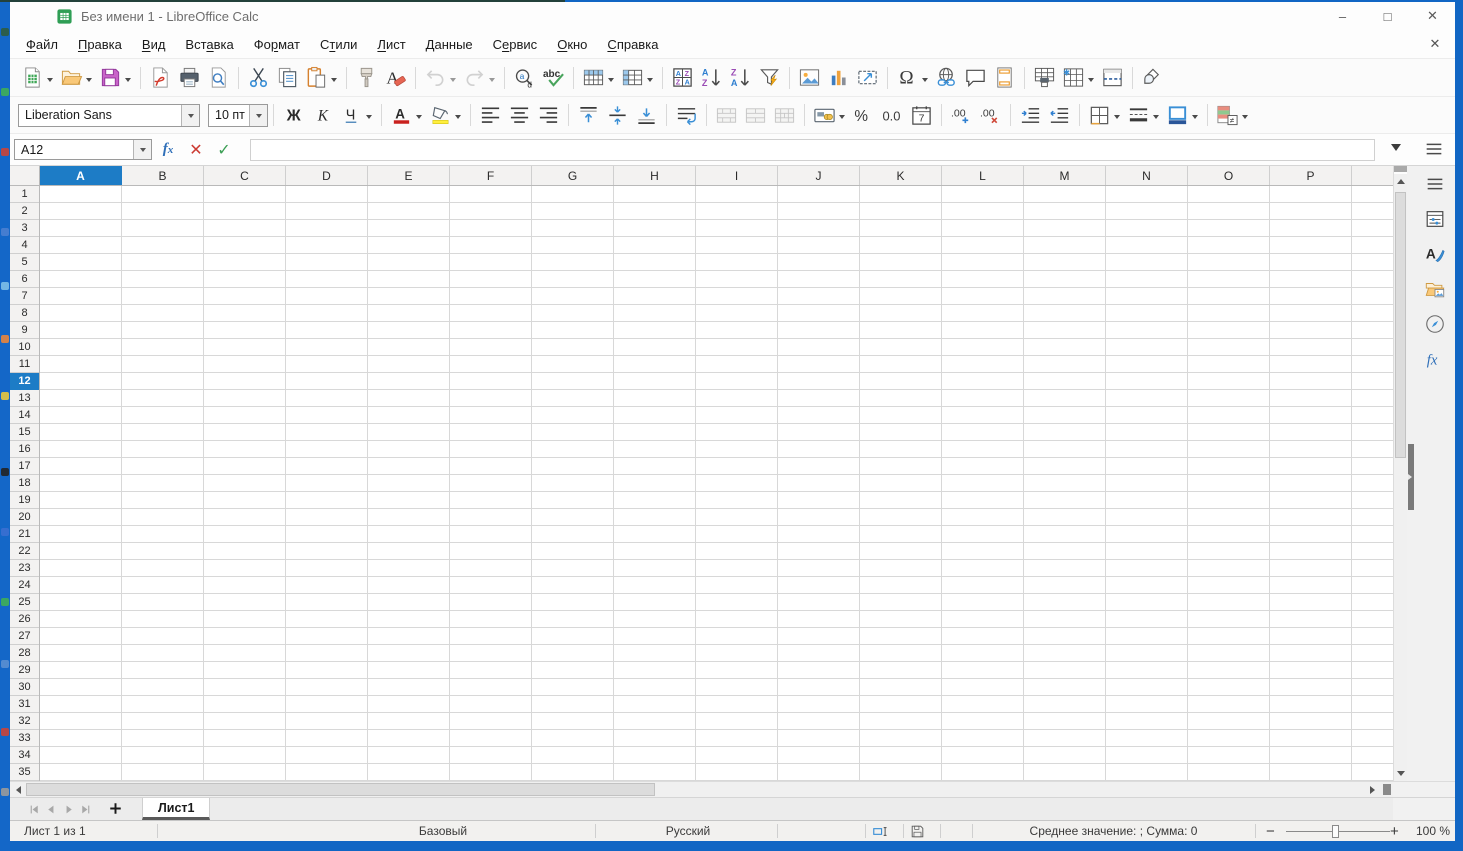 Image resolution: width=1463 pixels, height=851 pixels. Describe the element at coordinates (24, 262) in the screenshot. I see `row-header-5: 5` at that location.